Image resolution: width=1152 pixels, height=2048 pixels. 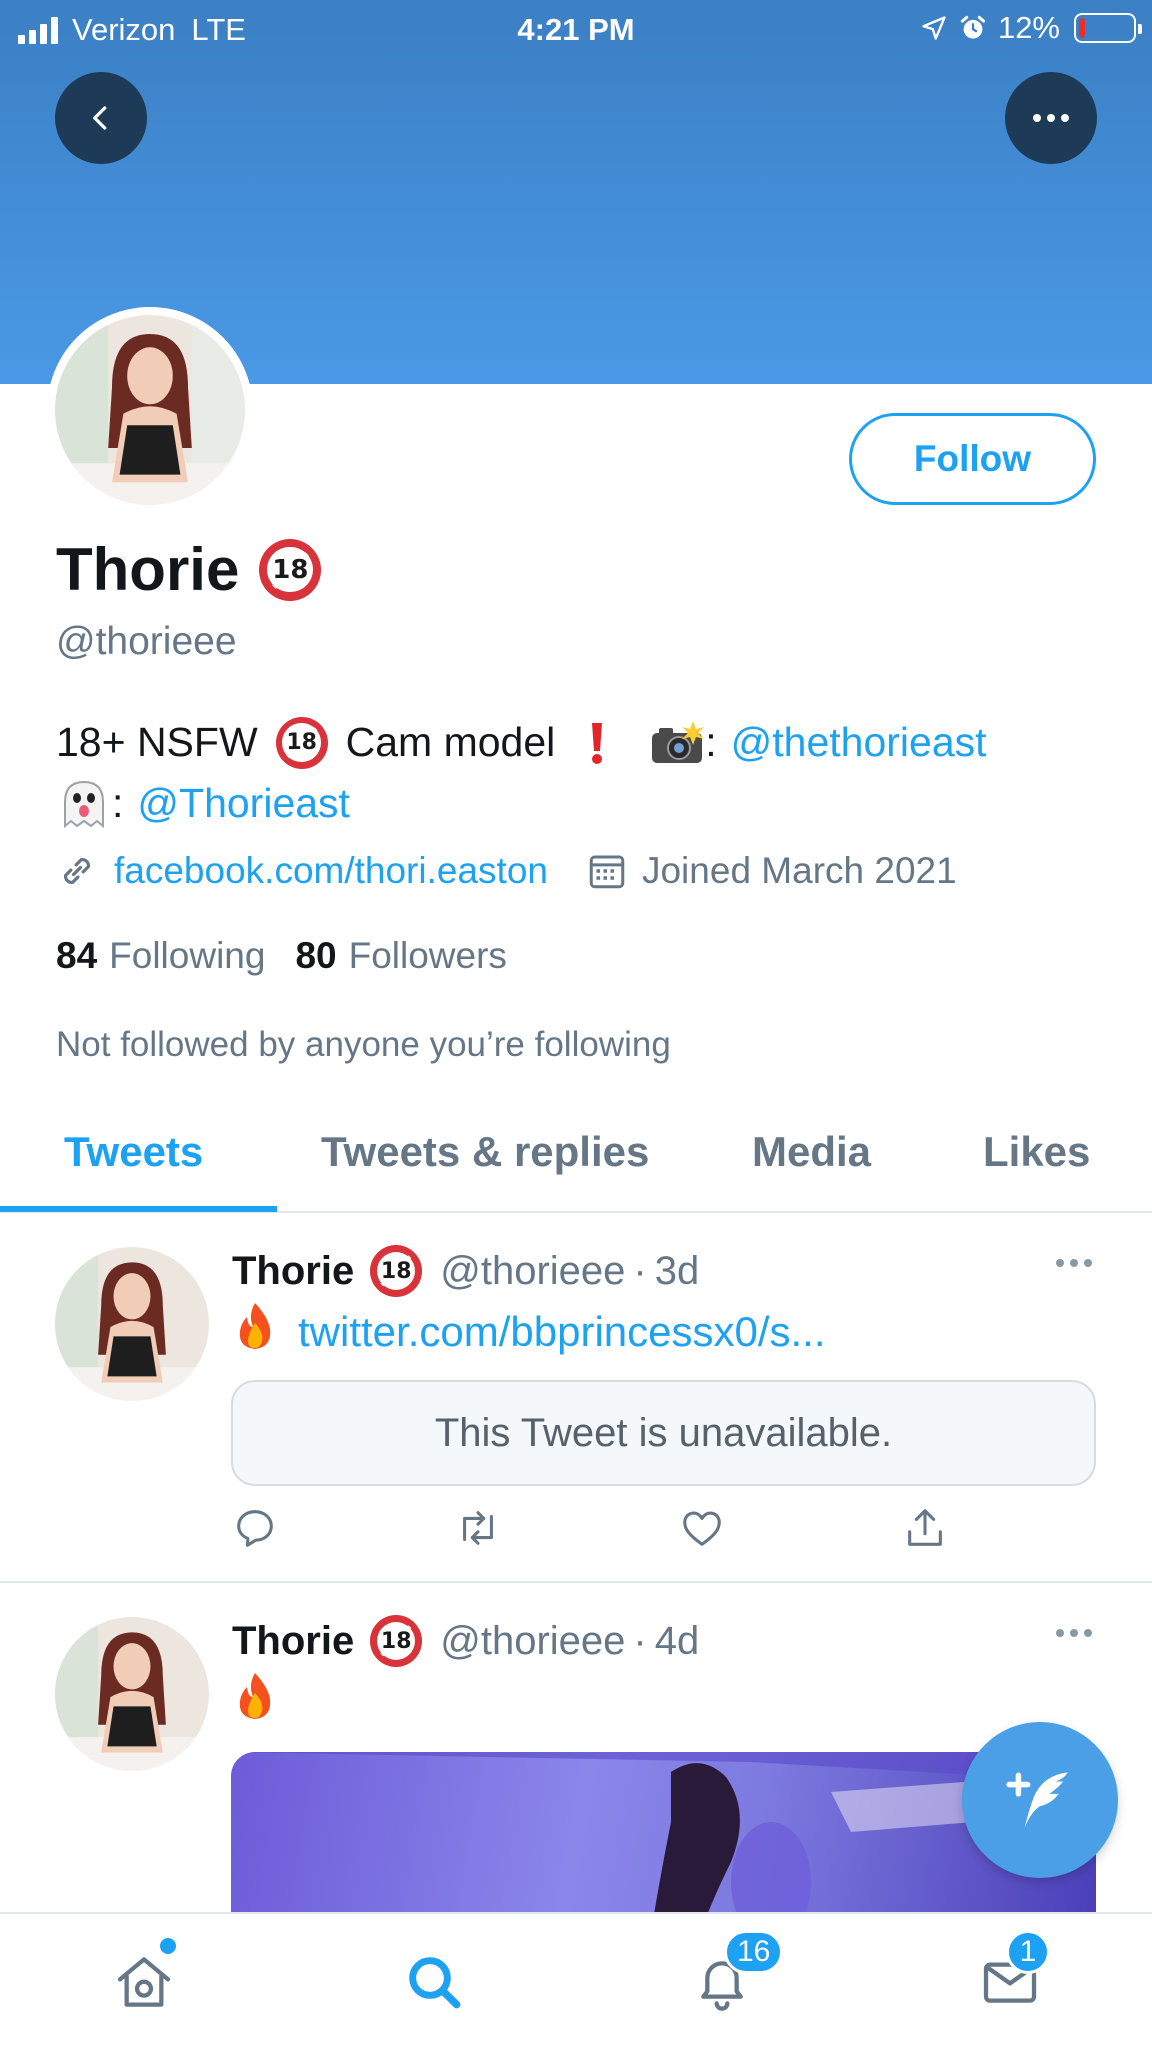 I want to click on share-icon, so click(x=925, y=1528).